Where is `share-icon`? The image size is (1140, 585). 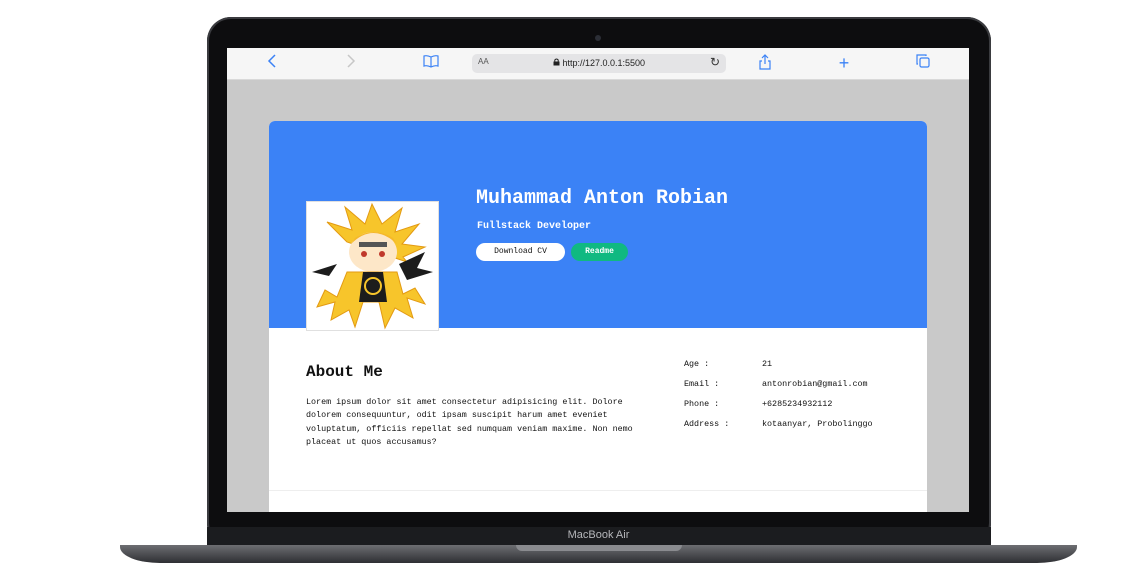 share-icon is located at coordinates (765, 63).